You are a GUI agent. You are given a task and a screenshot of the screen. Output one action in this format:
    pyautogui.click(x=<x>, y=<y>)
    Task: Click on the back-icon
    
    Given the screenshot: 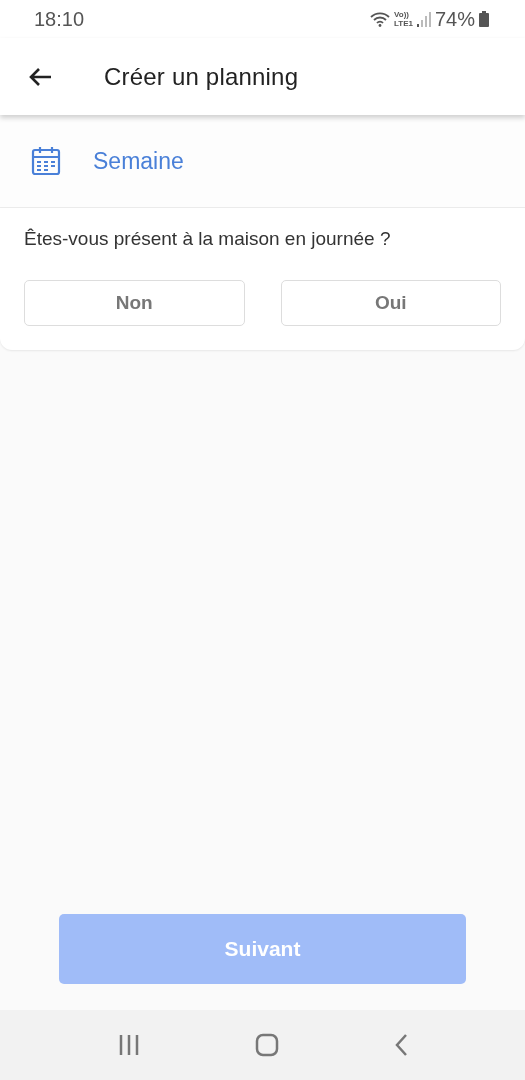 What is the action you would take?
    pyautogui.click(x=400, y=1045)
    